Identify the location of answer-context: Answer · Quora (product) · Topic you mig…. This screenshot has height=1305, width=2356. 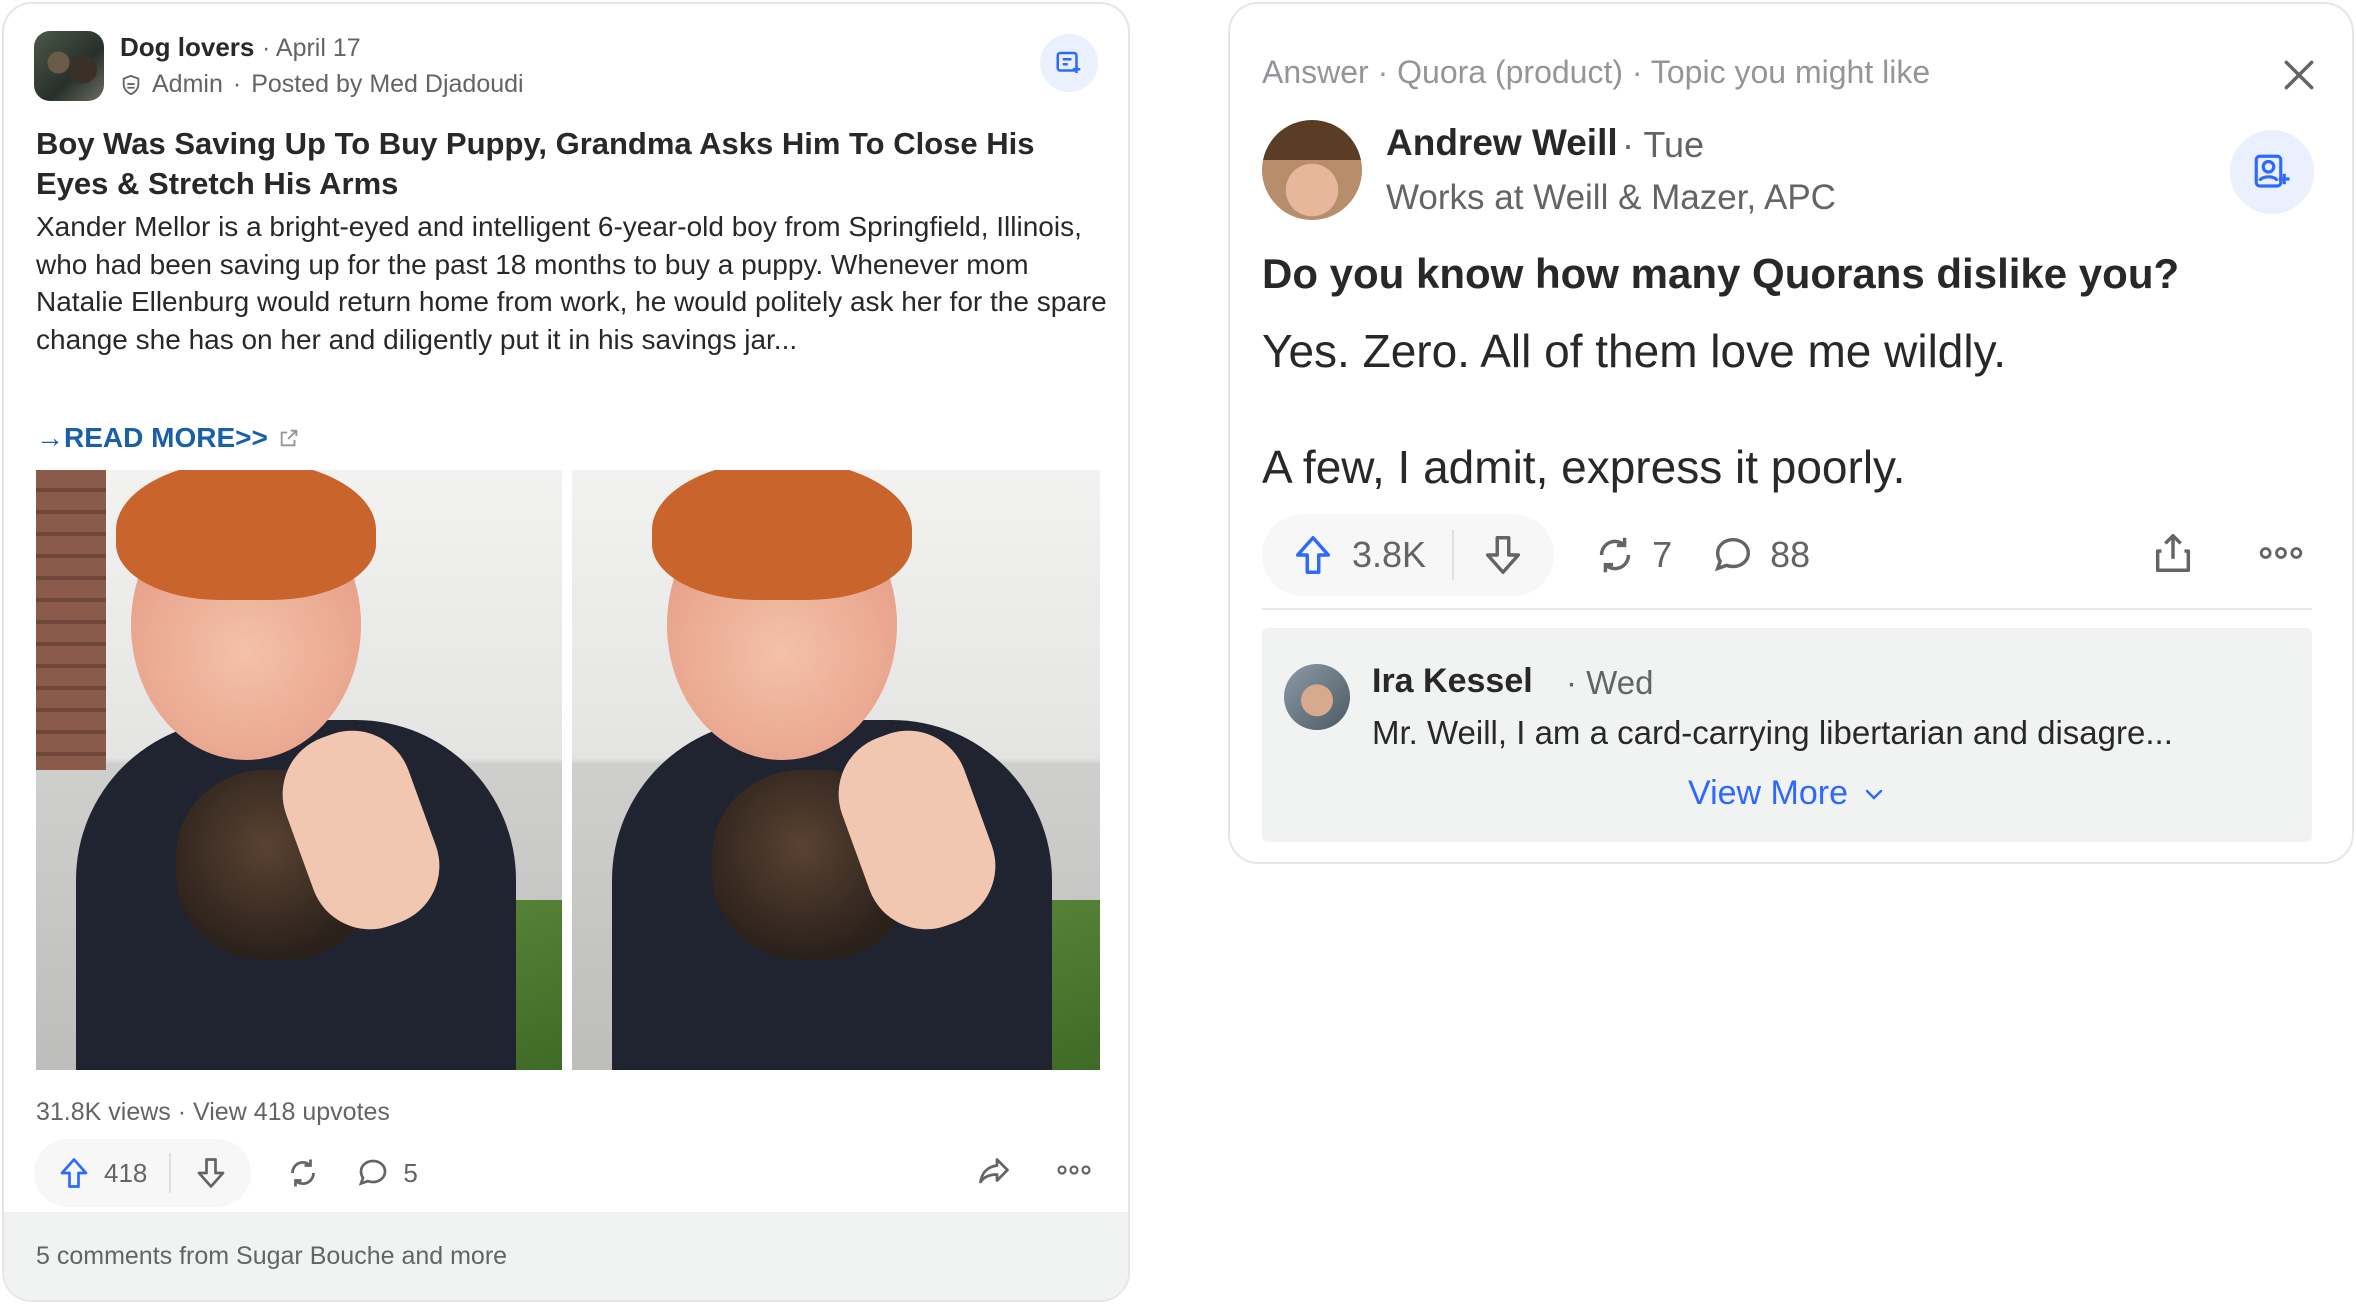
(1596, 72).